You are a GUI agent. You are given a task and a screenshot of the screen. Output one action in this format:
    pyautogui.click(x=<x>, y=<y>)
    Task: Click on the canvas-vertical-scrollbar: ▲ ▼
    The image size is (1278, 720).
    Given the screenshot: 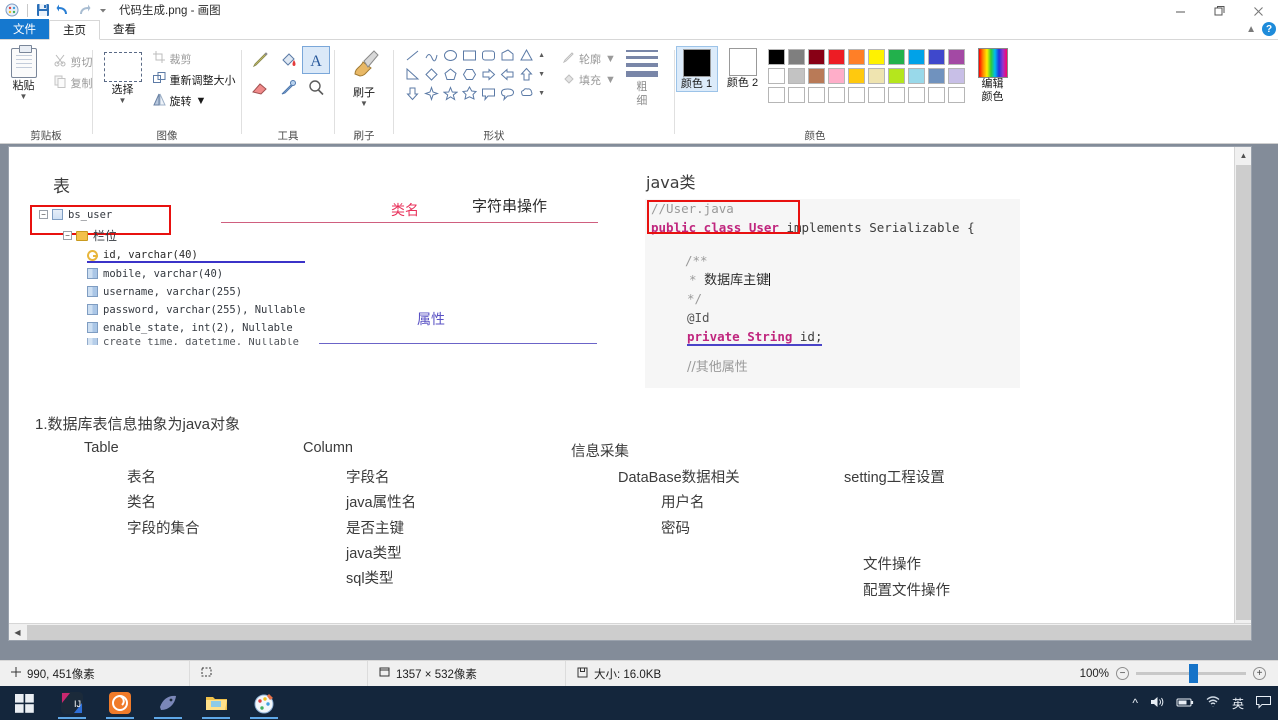 What is the action you would take?
    pyautogui.click(x=1242, y=393)
    